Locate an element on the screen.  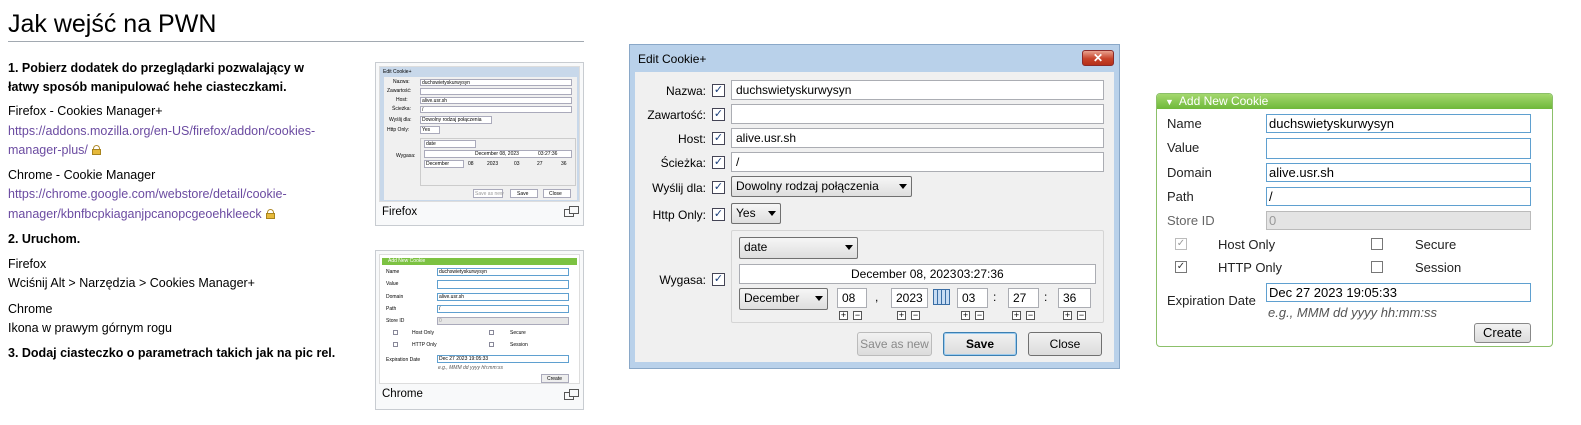
save-as-new-button: Save as new is located at coordinates (894, 344).